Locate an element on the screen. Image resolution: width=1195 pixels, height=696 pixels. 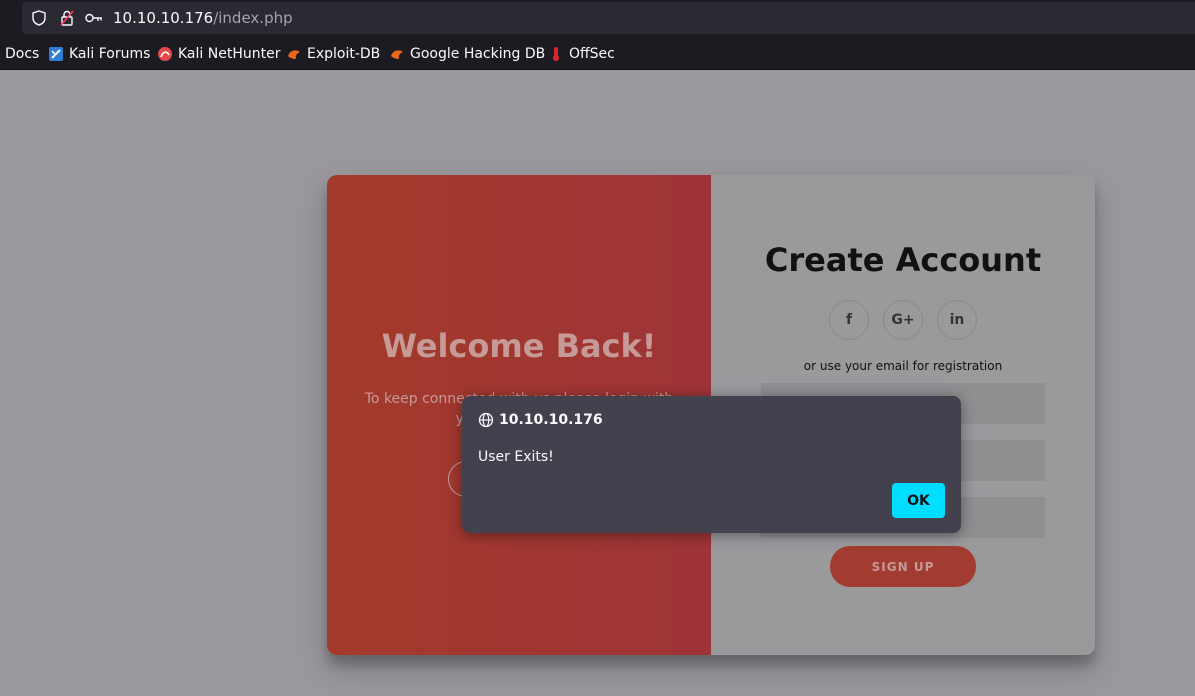
sign-up-button: SIGN UP is located at coordinates (903, 566).